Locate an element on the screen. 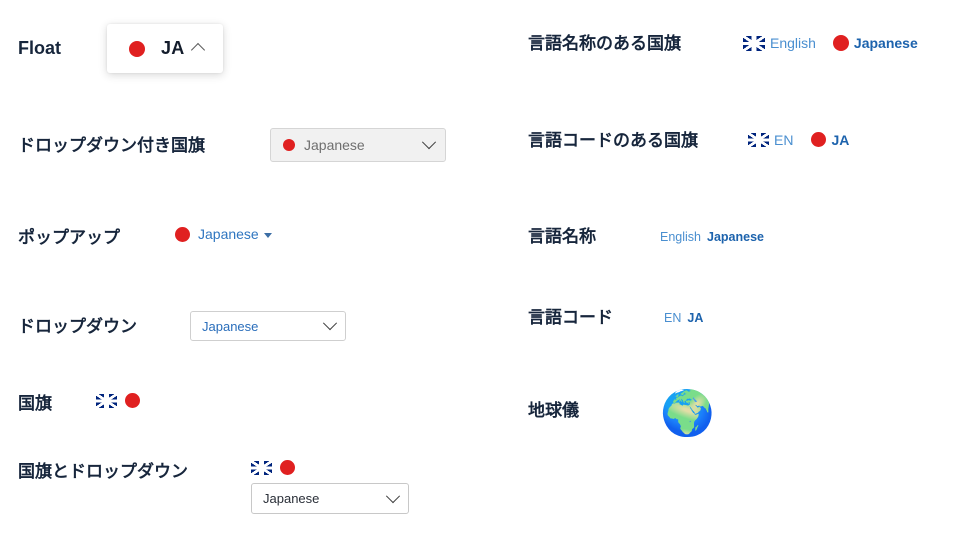  row-label-flag-with-dropdown: ドロップダウン付き国旗 is located at coordinates (111, 145).